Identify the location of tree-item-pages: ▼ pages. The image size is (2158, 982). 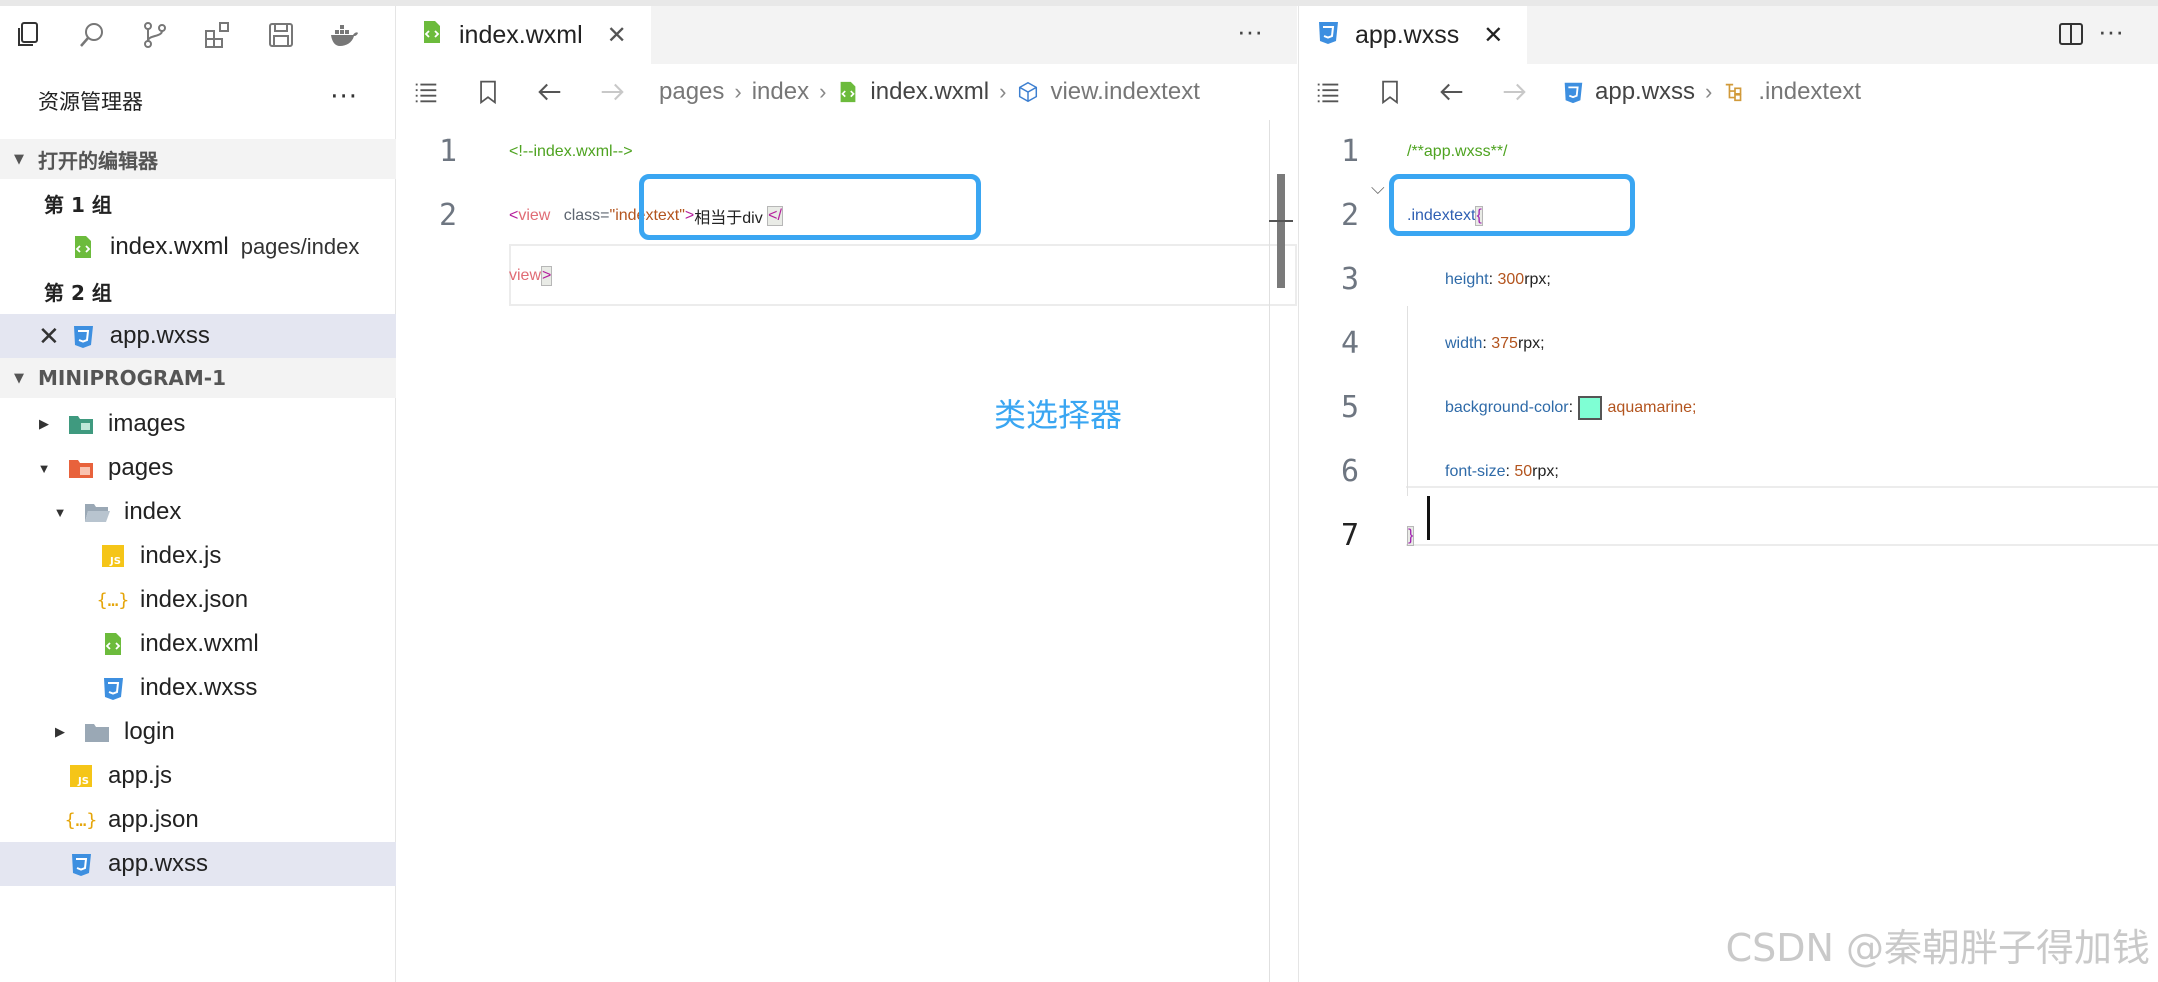
(198, 468).